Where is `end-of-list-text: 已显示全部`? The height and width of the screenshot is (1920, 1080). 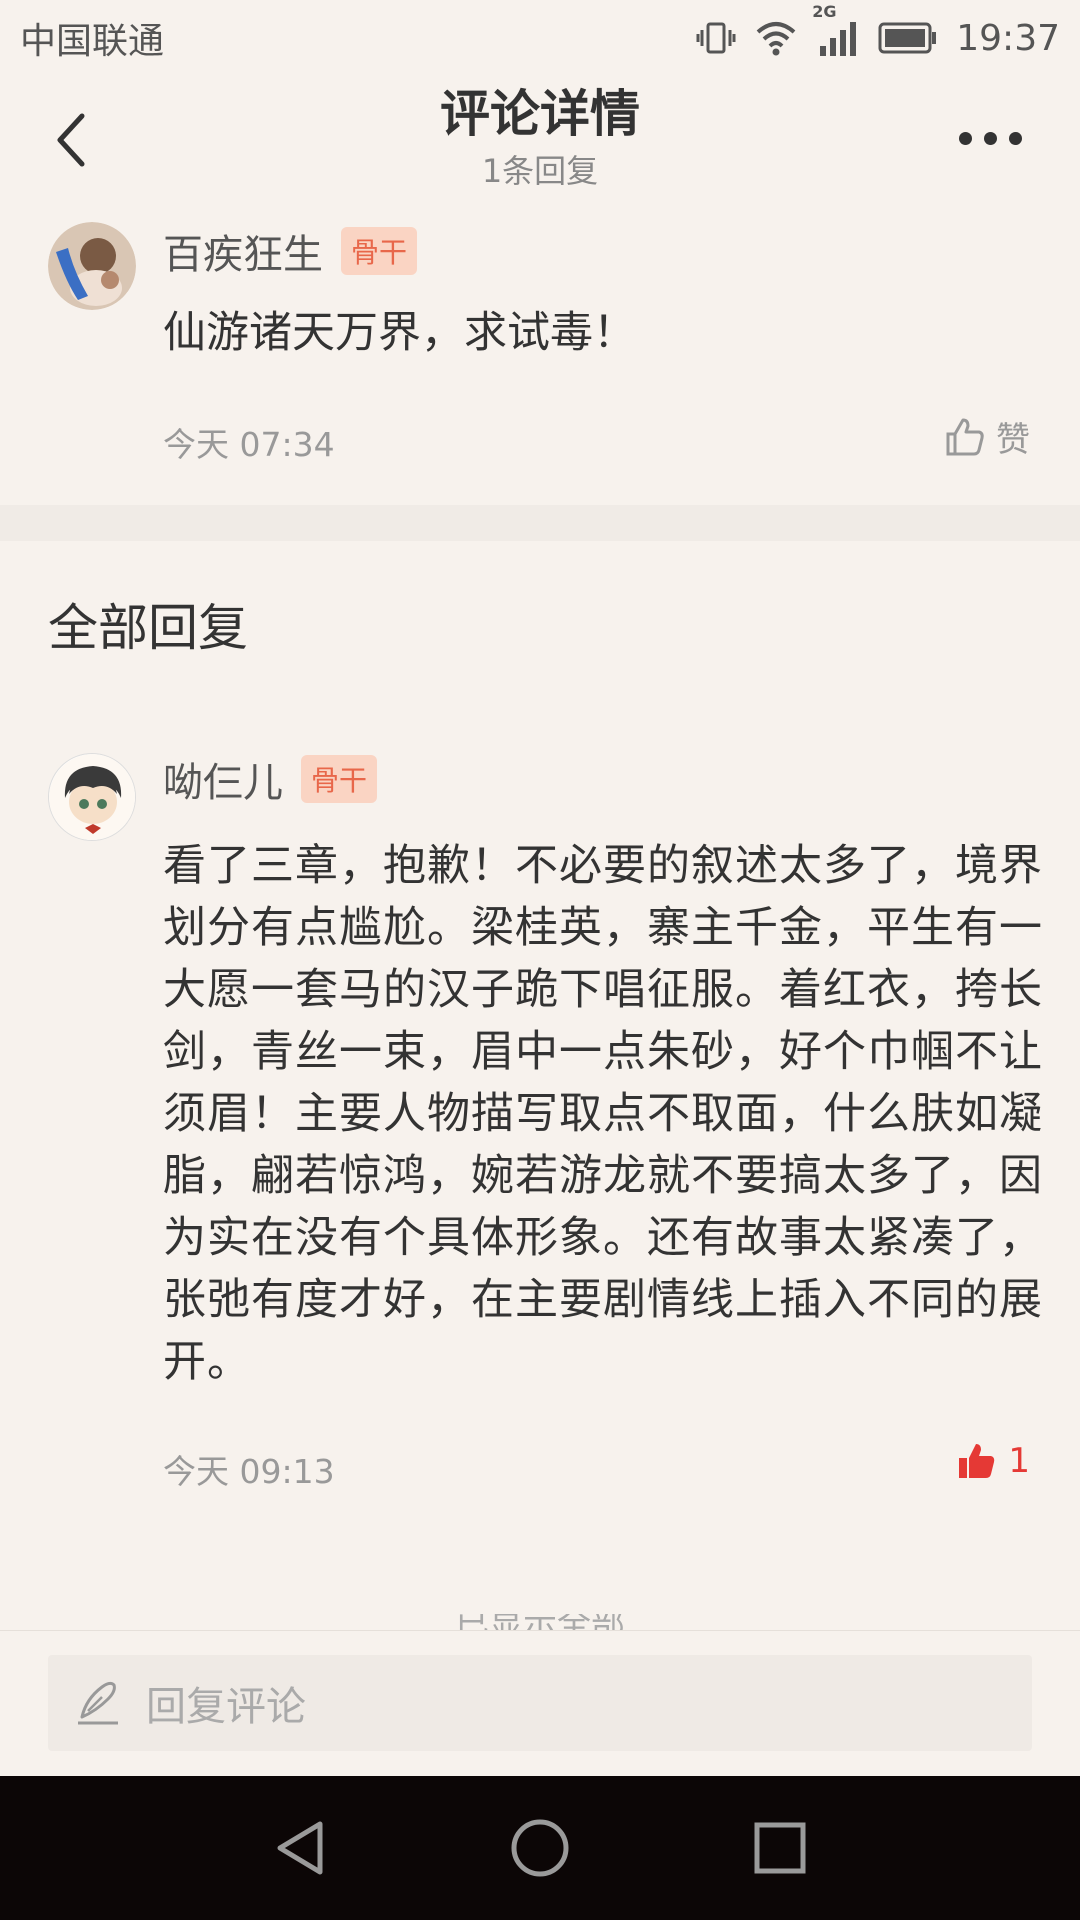
end-of-list-text: 已显示全部 is located at coordinates (540, 1622).